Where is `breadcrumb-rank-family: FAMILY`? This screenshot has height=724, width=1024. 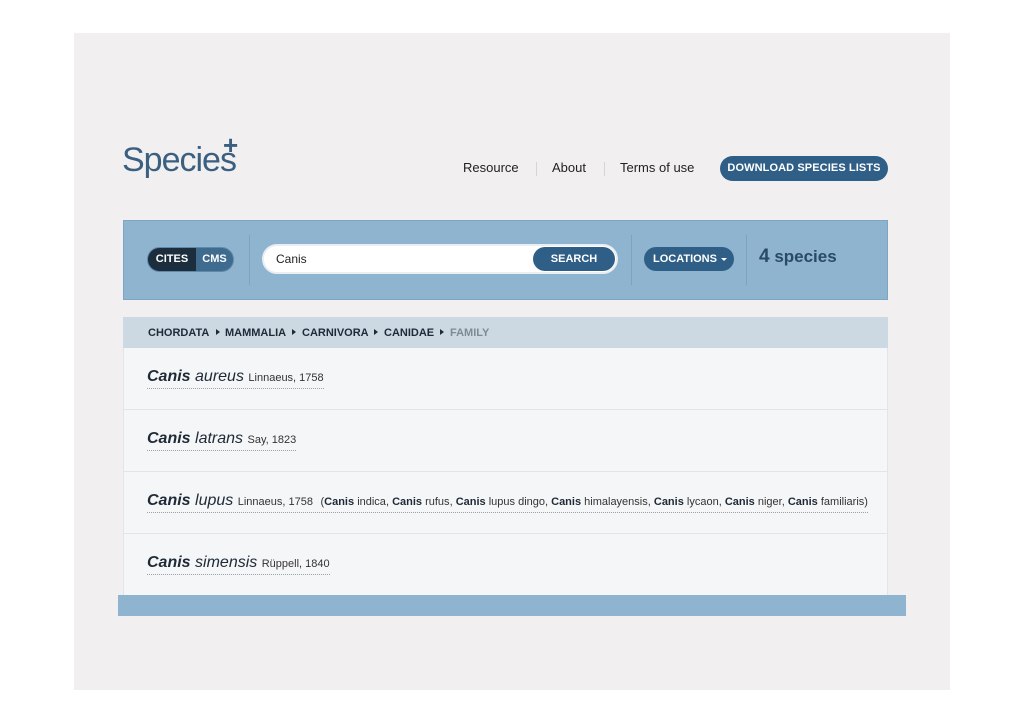
breadcrumb-rank-family: FAMILY is located at coordinates (470, 333).